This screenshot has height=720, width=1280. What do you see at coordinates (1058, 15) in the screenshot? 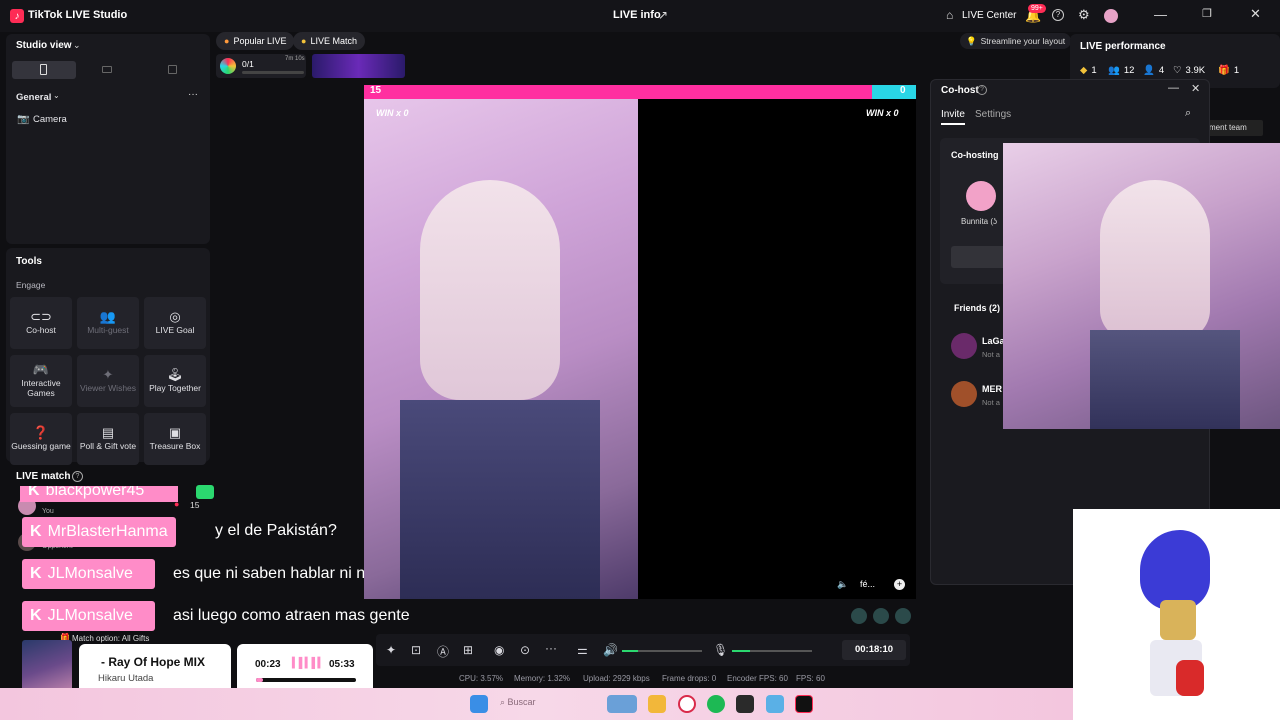
I see `help-icon: ?` at bounding box center [1058, 15].